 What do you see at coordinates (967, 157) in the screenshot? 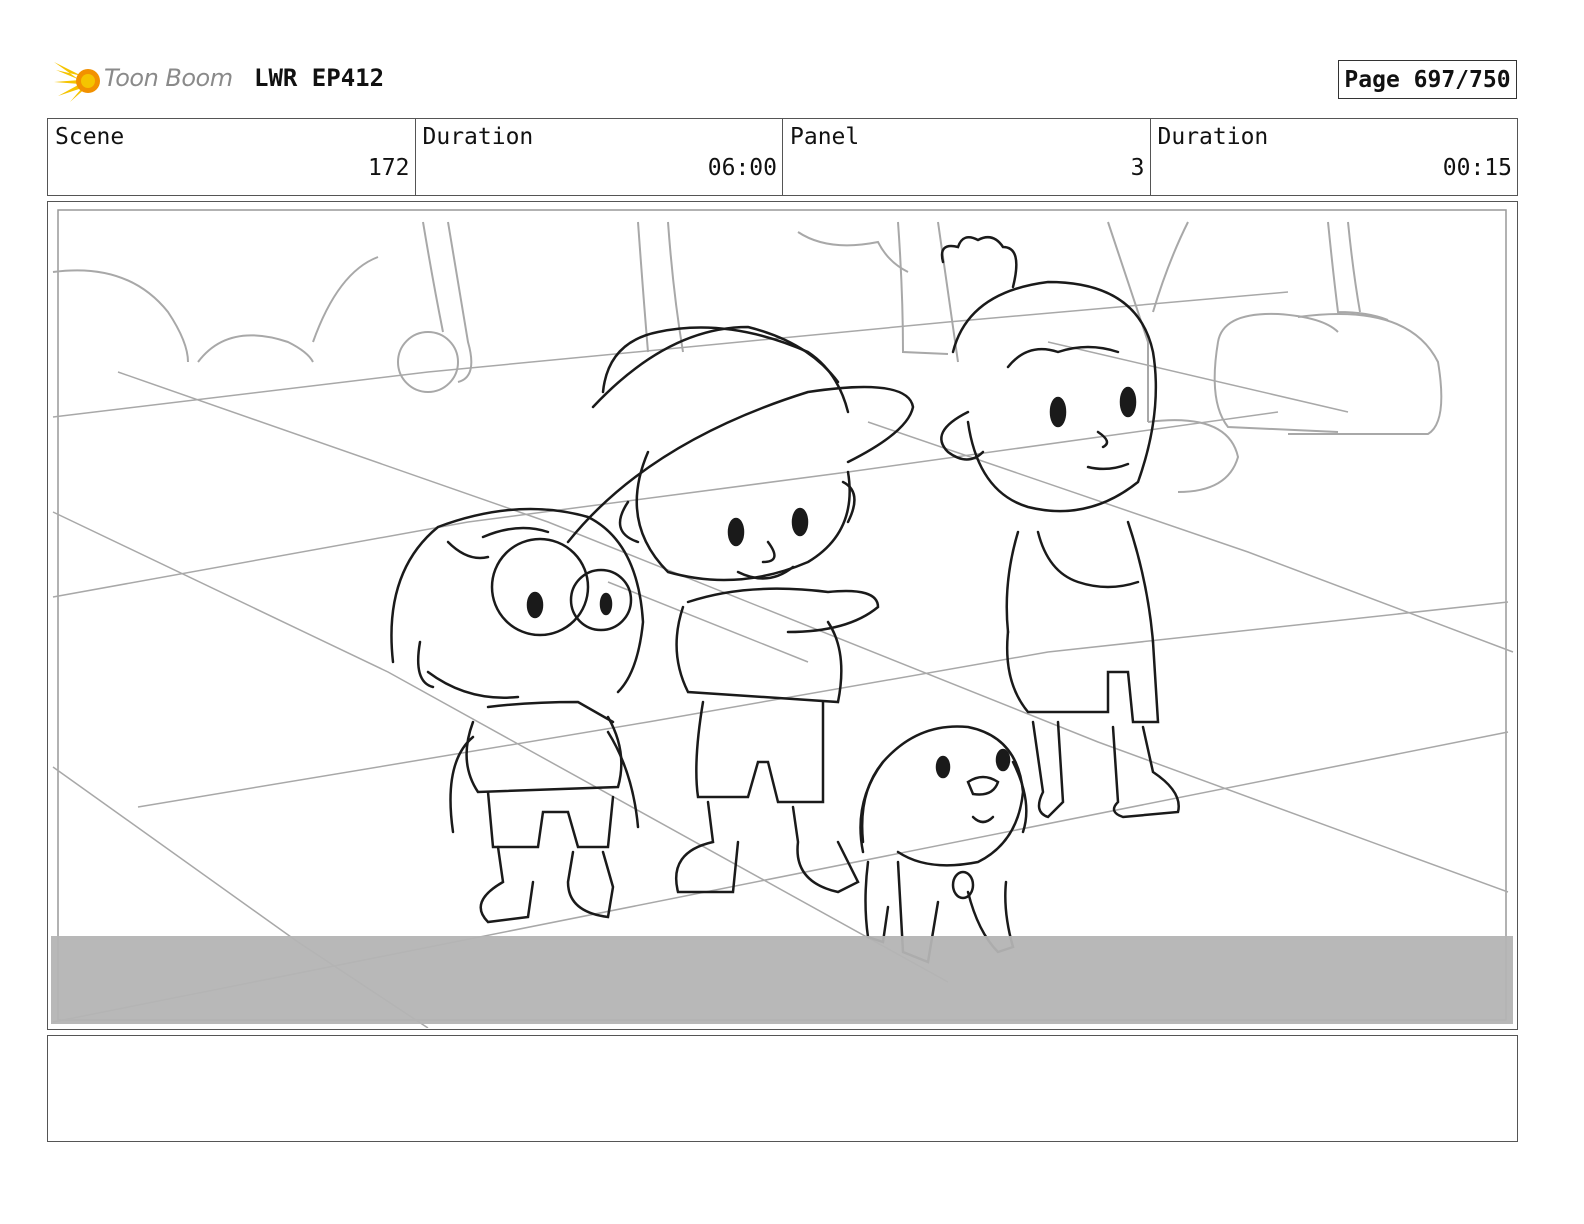
I see `panel-cell: Panel 3` at bounding box center [967, 157].